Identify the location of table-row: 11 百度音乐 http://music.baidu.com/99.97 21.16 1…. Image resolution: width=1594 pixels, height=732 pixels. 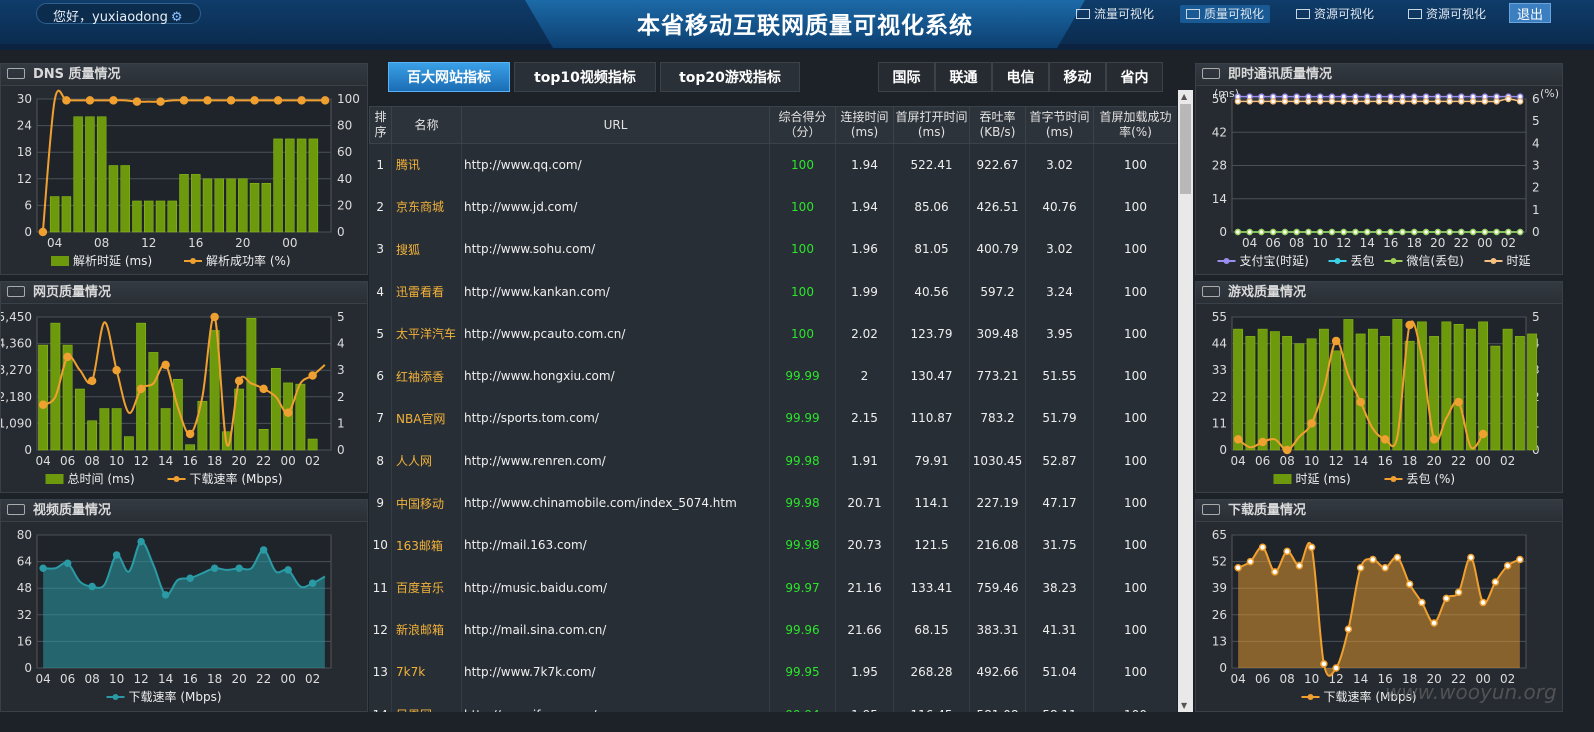
(773, 587).